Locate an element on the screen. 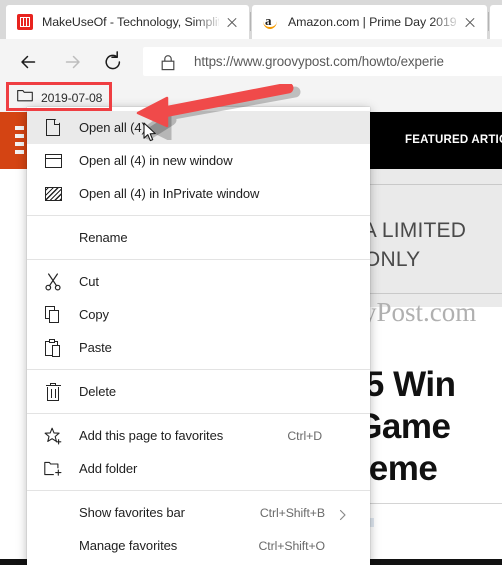  menu-item-label: Add this page to favorites is located at coordinates (151, 435).